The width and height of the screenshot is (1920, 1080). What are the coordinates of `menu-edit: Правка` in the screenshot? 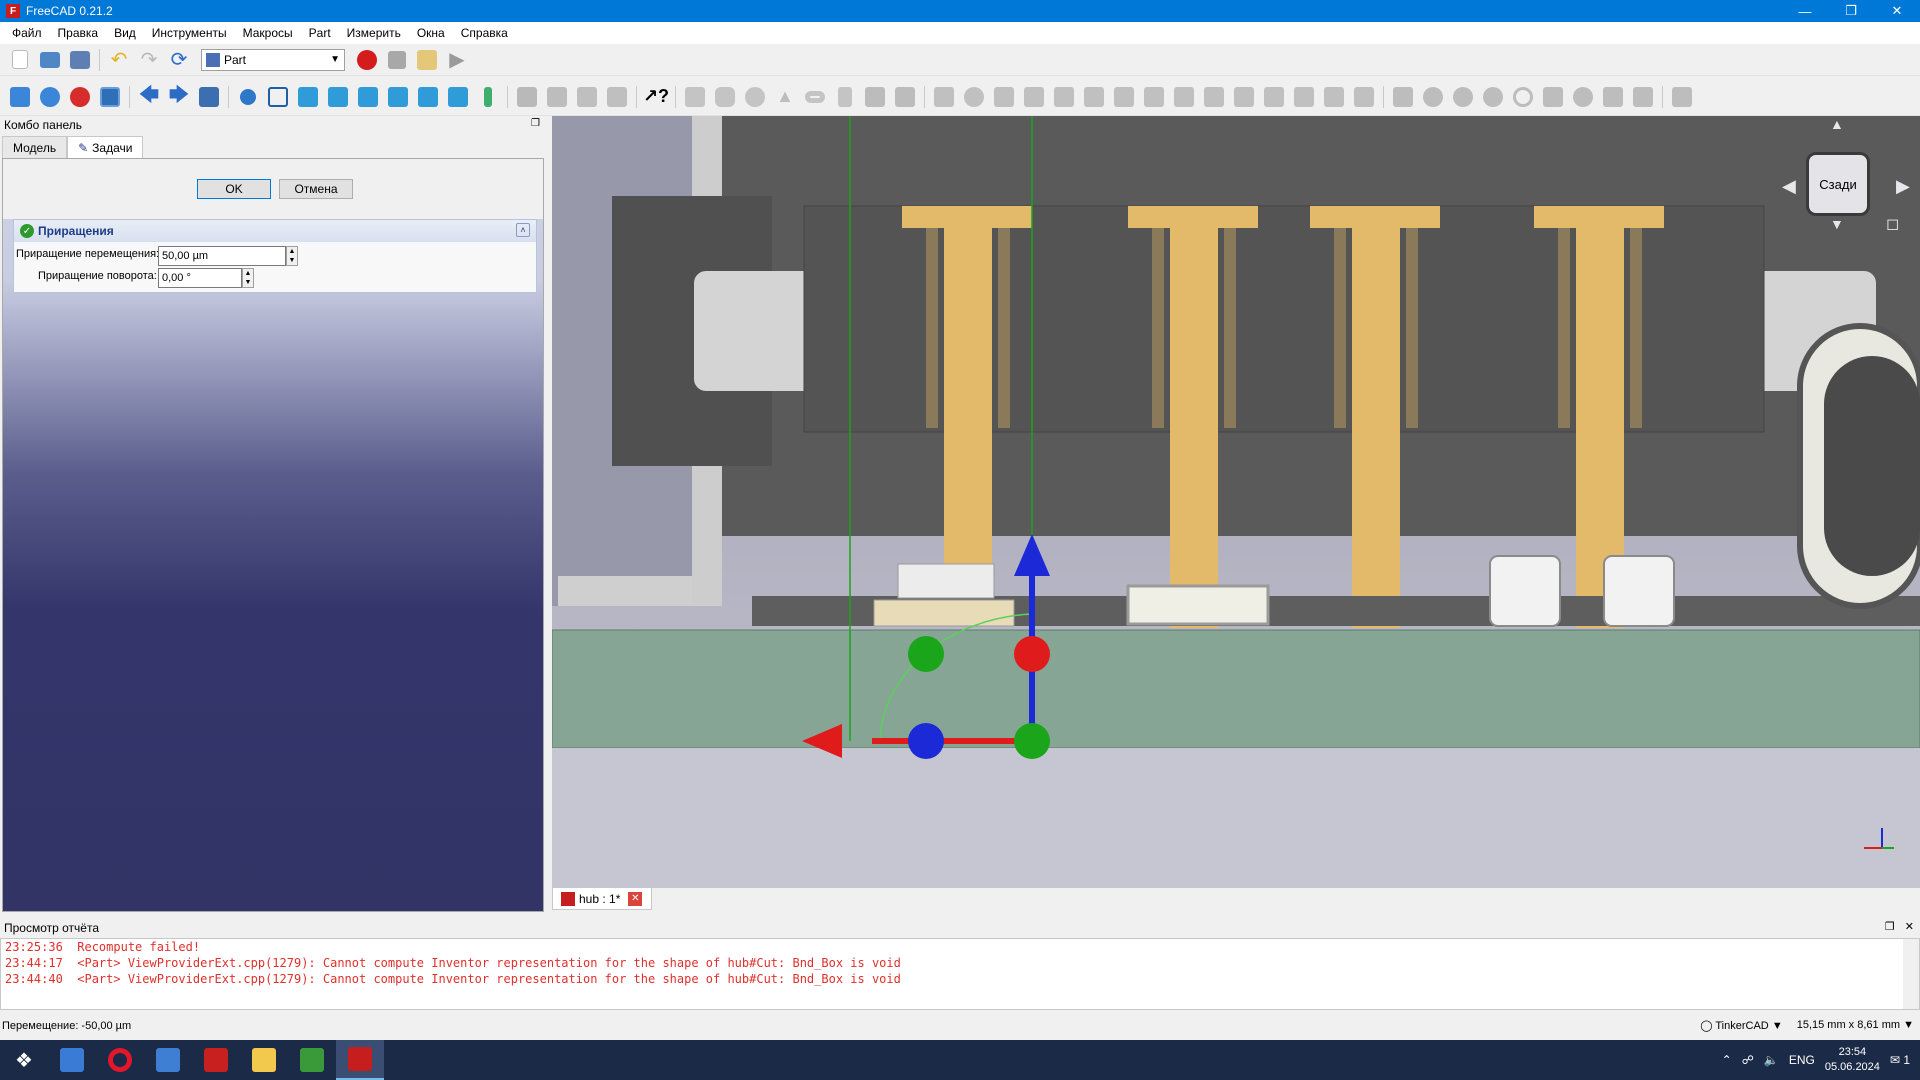 It's located at (78, 33).